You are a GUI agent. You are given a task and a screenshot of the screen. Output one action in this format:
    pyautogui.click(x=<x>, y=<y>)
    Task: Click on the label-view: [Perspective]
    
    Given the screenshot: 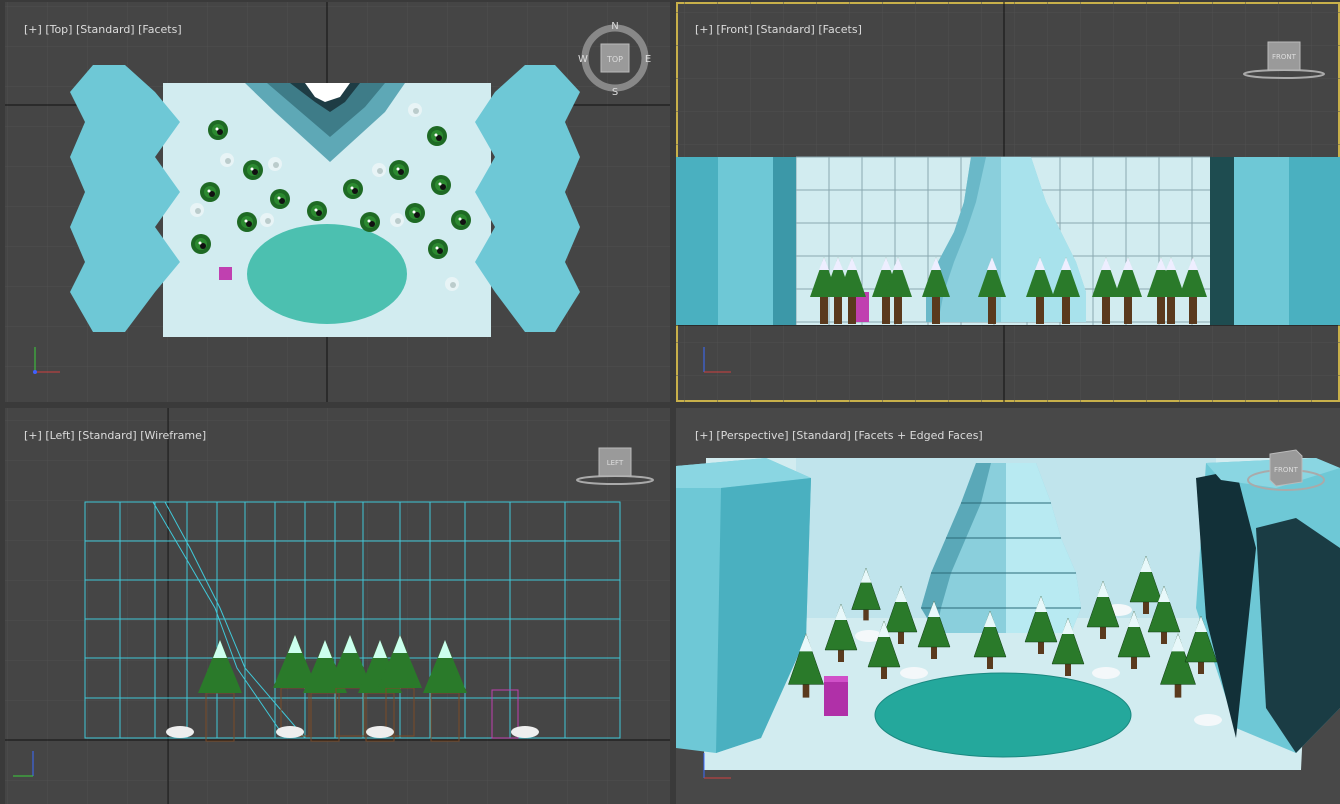 What is the action you would take?
    pyautogui.click(x=752, y=435)
    